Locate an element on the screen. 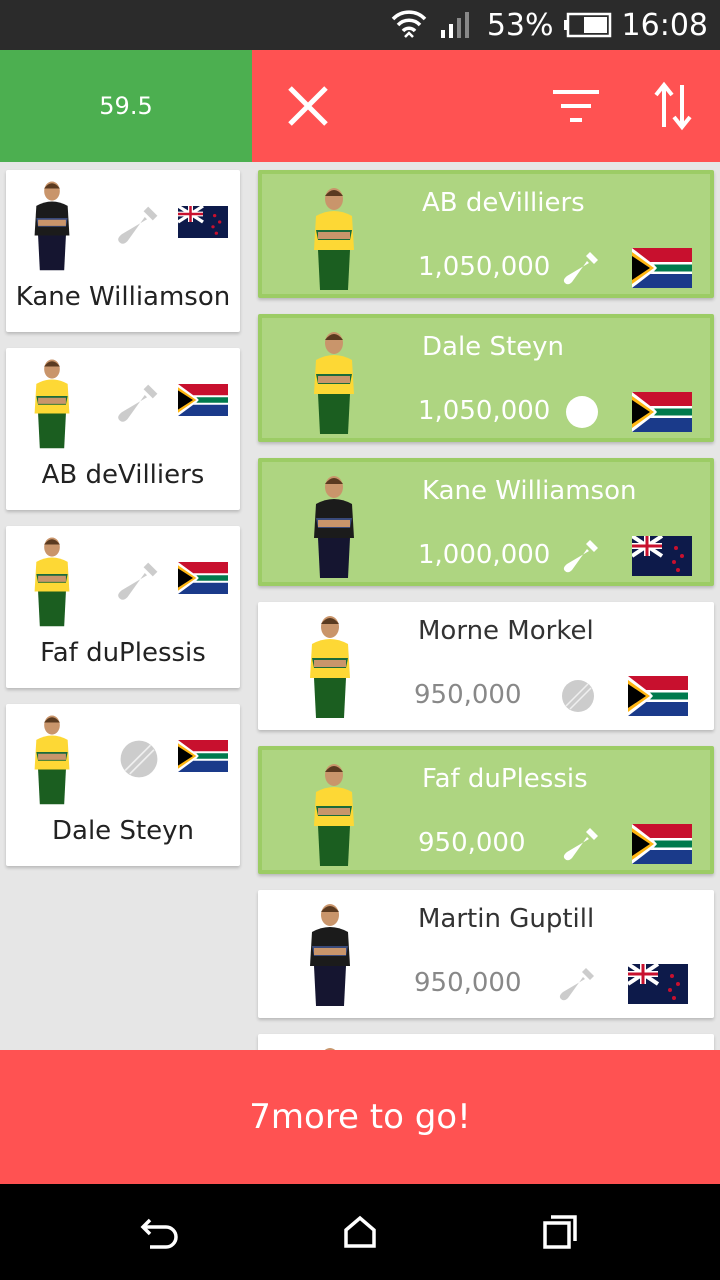 The width and height of the screenshot is (720, 1280). player-name: Morne Morkel is located at coordinates (506, 631).